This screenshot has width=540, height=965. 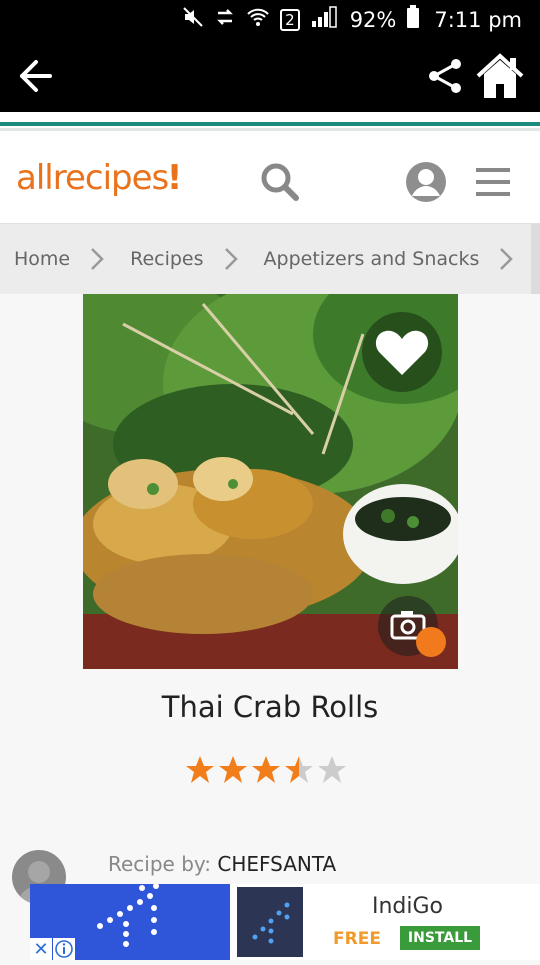 What do you see at coordinates (290, 20) in the screenshot?
I see `sim-badge: 2` at bounding box center [290, 20].